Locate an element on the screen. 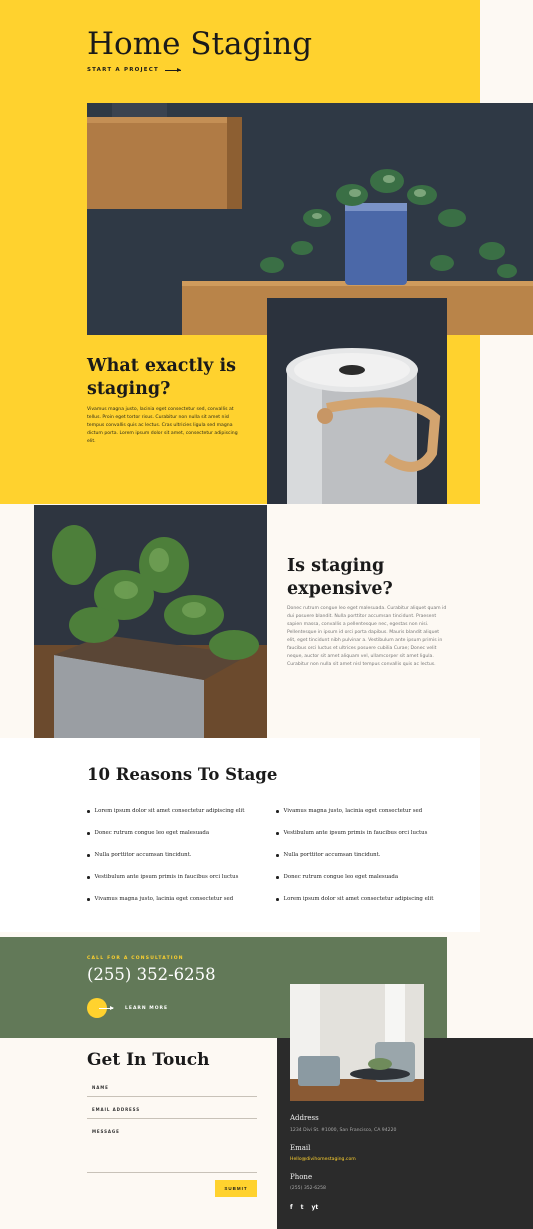 The width and height of the screenshot is (533, 1229). consultation-label: CALL FOR A CONSULTATION is located at coordinates (135, 958).